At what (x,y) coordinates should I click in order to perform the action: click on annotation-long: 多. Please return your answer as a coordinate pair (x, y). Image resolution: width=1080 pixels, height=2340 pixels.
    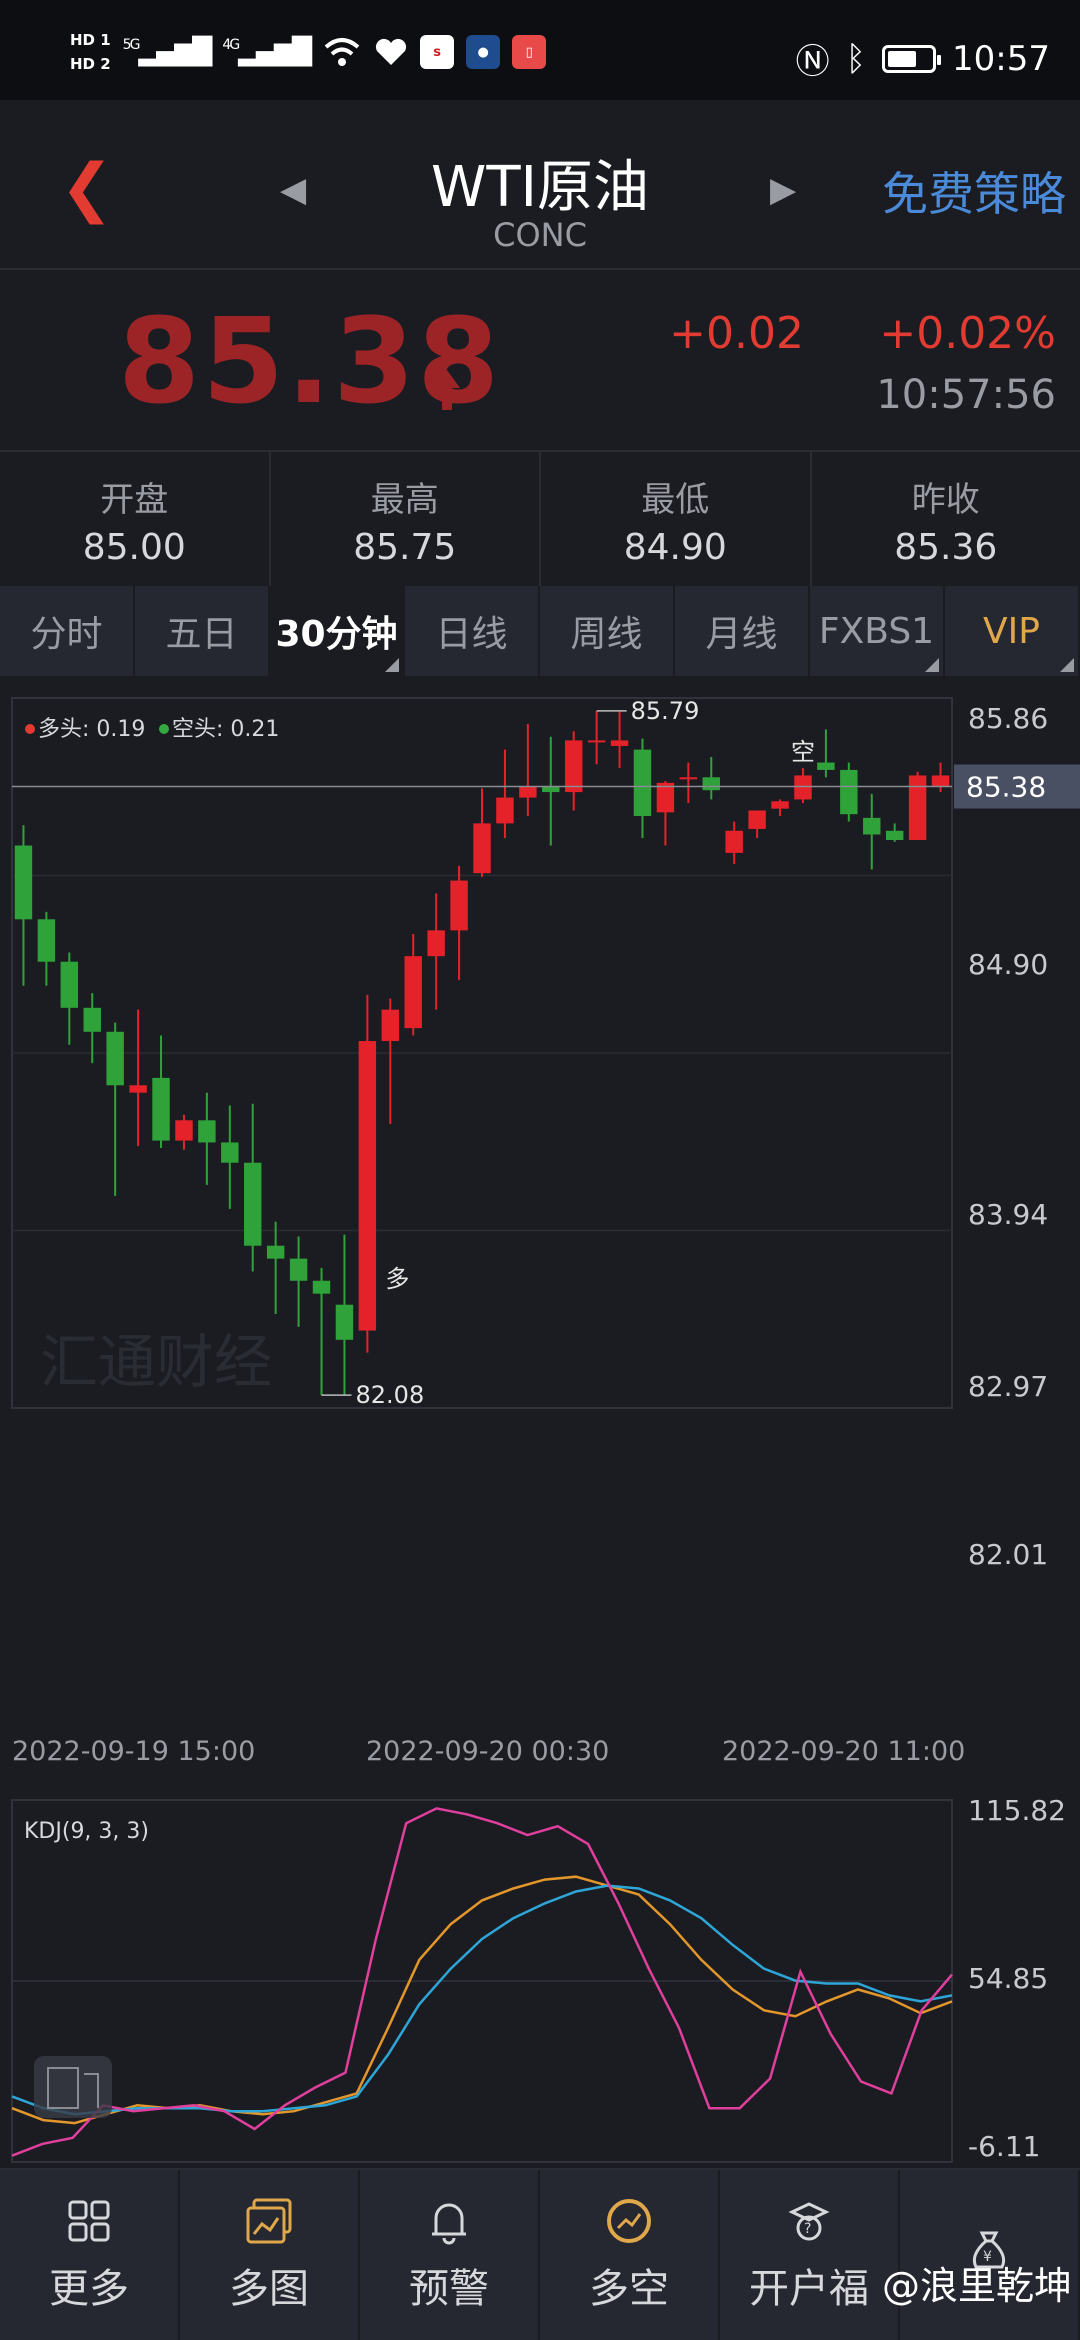
    Looking at the image, I should click on (397, 1279).